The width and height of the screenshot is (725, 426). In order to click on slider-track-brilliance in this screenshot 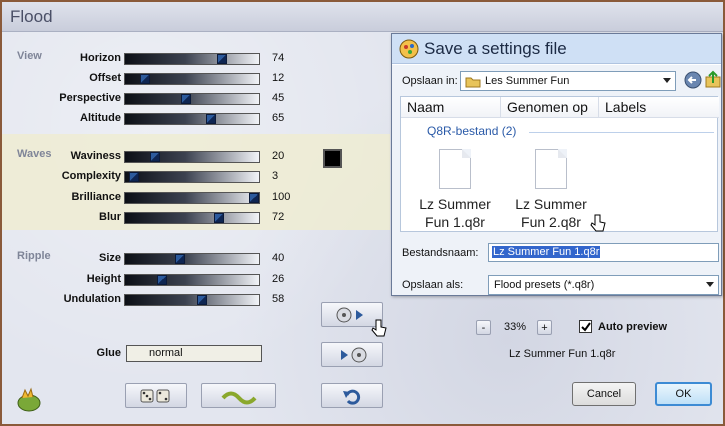, I will do `click(192, 198)`.